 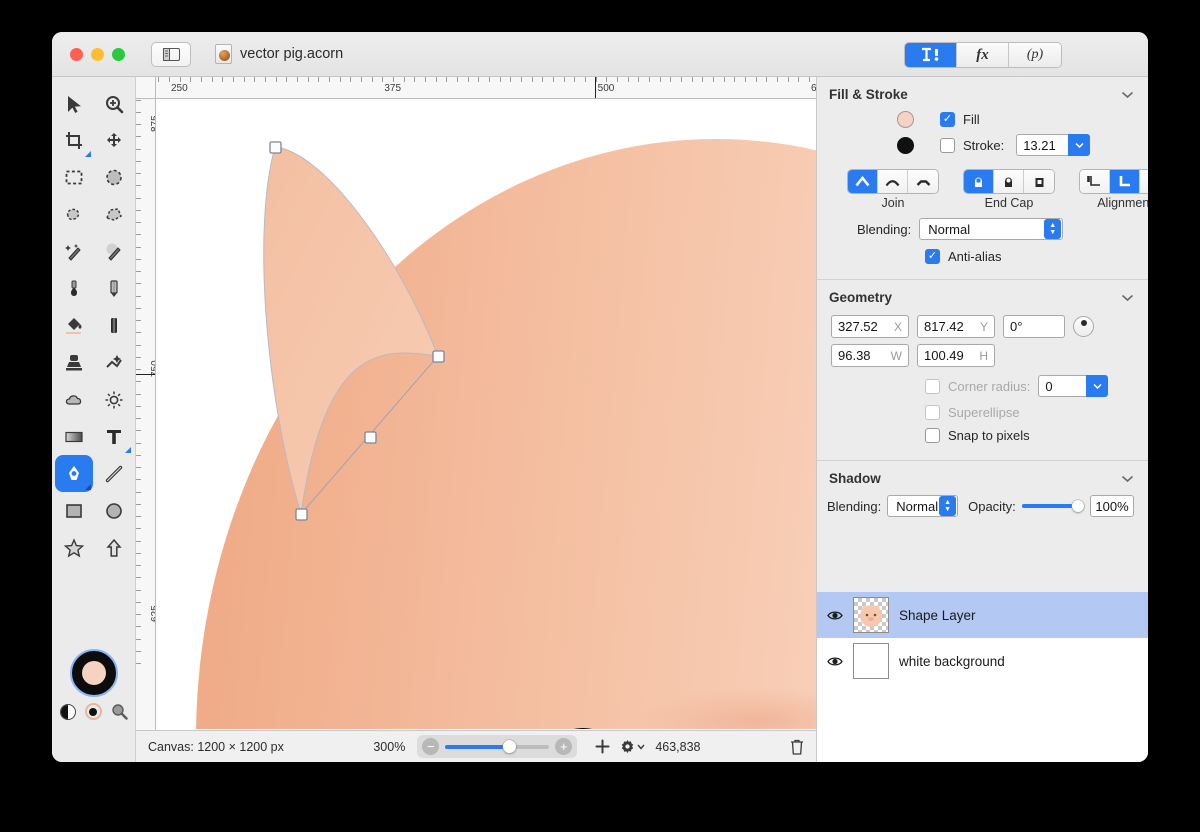 I want to click on width-input: 96.38 W, so click(x=870, y=355).